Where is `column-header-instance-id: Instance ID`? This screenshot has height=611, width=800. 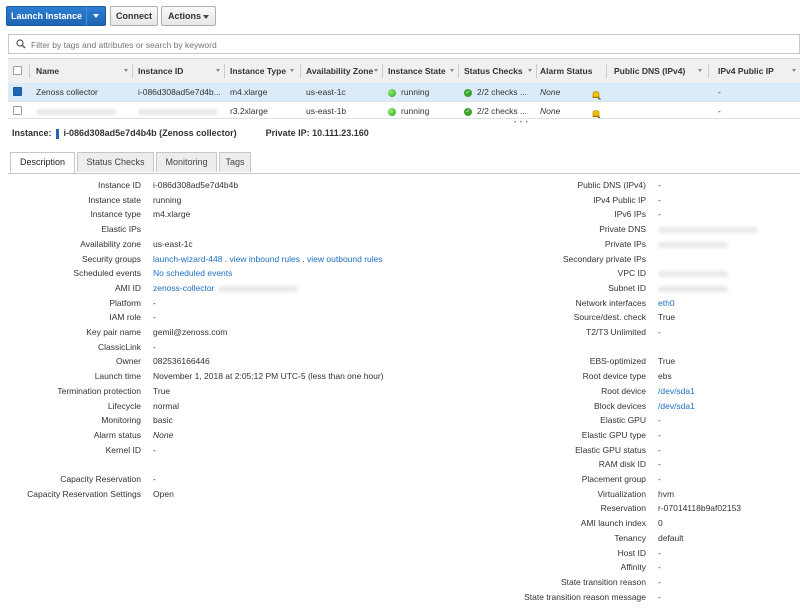
column-header-instance-id: Instance ID is located at coordinates (179, 71).